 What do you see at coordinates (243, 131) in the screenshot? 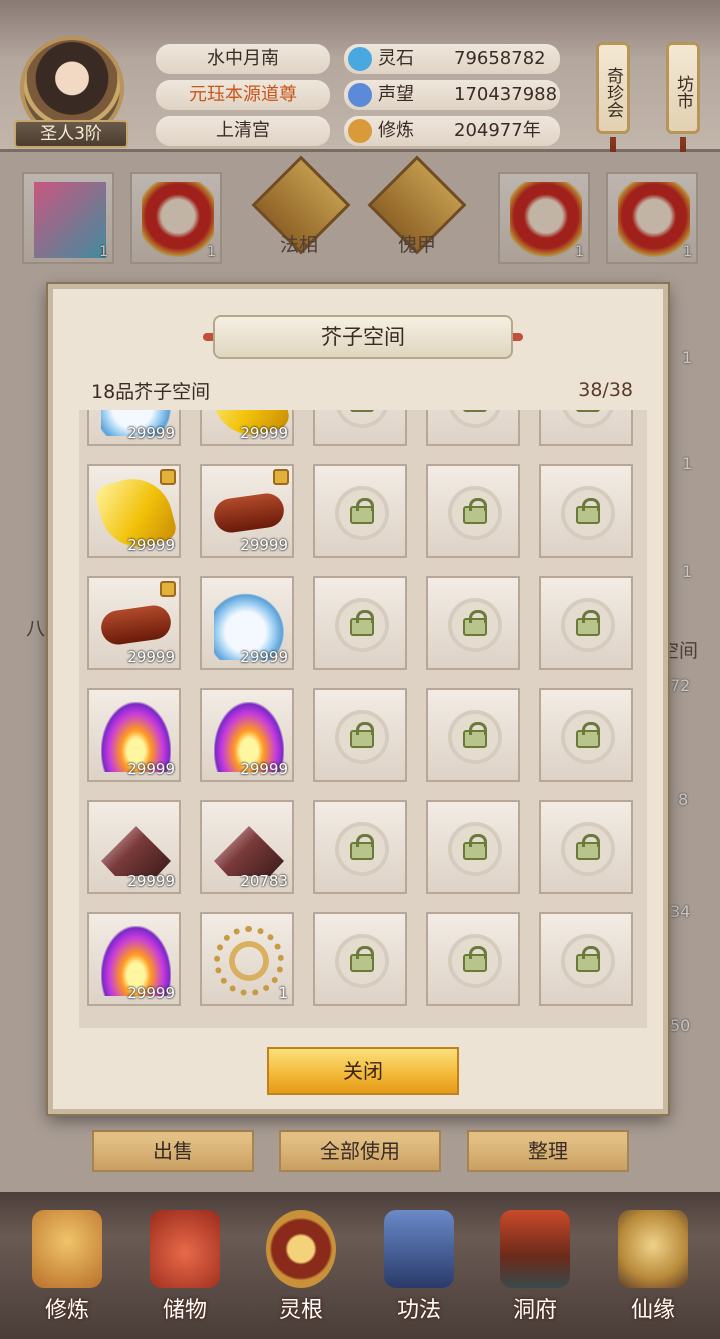
I see `player-sect: 上清宫` at bounding box center [243, 131].